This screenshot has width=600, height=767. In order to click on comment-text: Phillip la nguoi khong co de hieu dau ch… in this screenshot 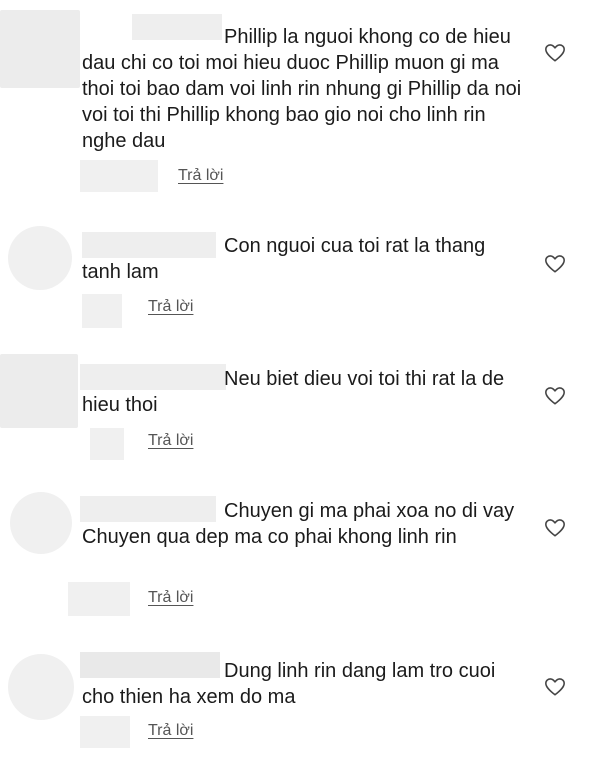, I will do `click(304, 89)`.